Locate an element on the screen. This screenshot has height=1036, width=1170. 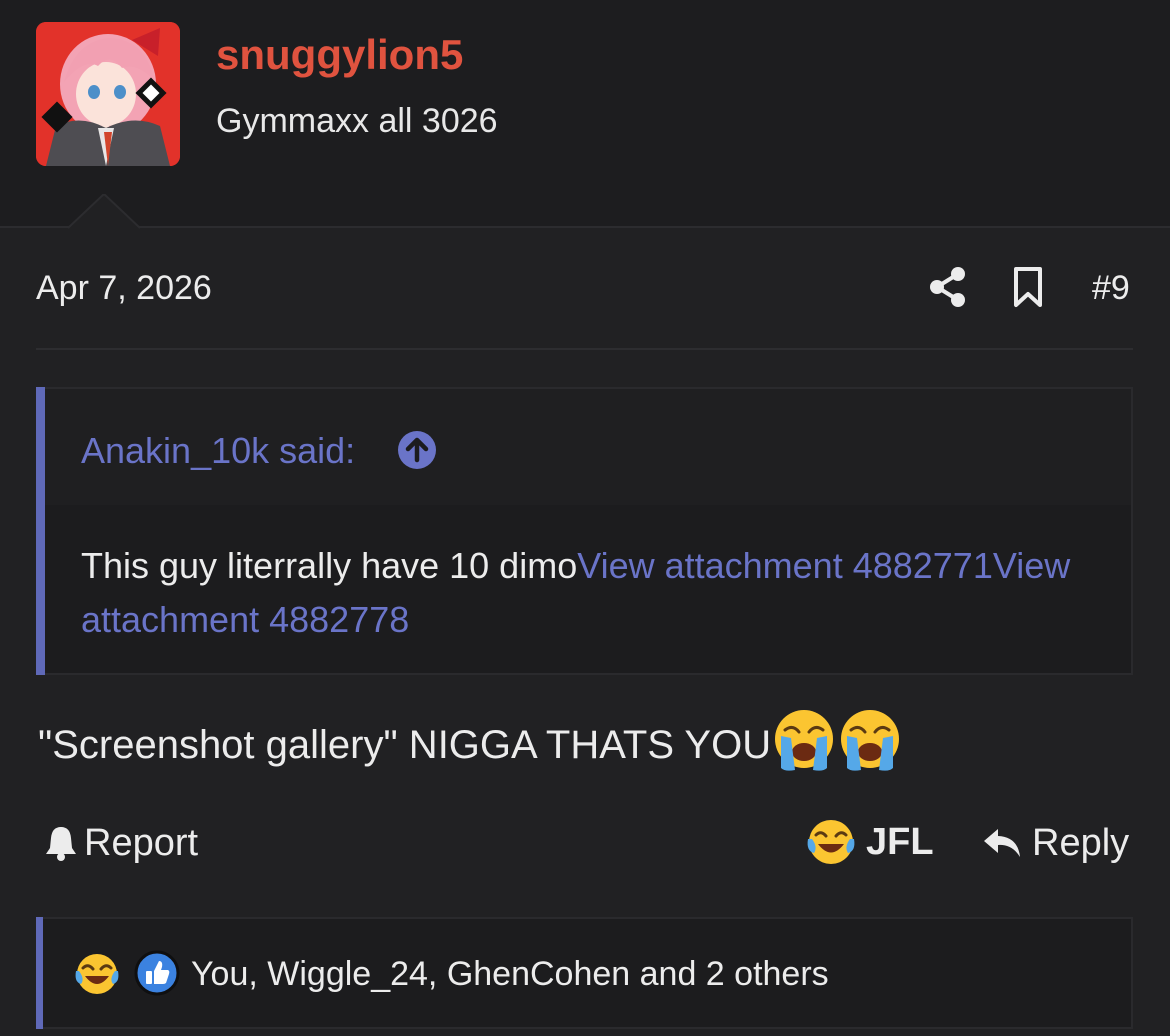
reply-label: Reply is located at coordinates (1081, 842).